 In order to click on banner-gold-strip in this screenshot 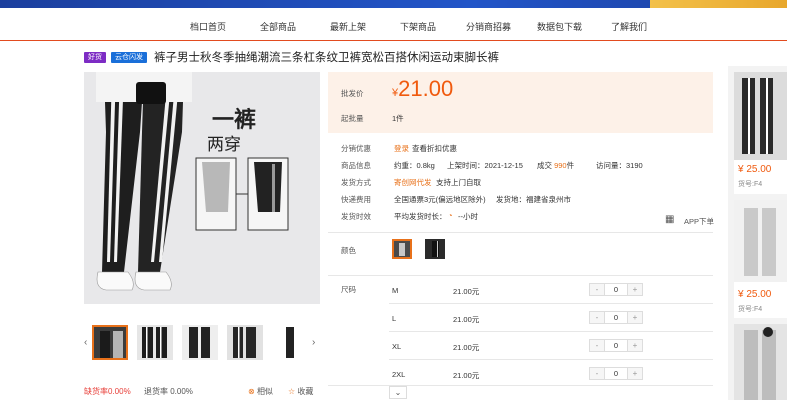, I will do `click(718, 4)`.